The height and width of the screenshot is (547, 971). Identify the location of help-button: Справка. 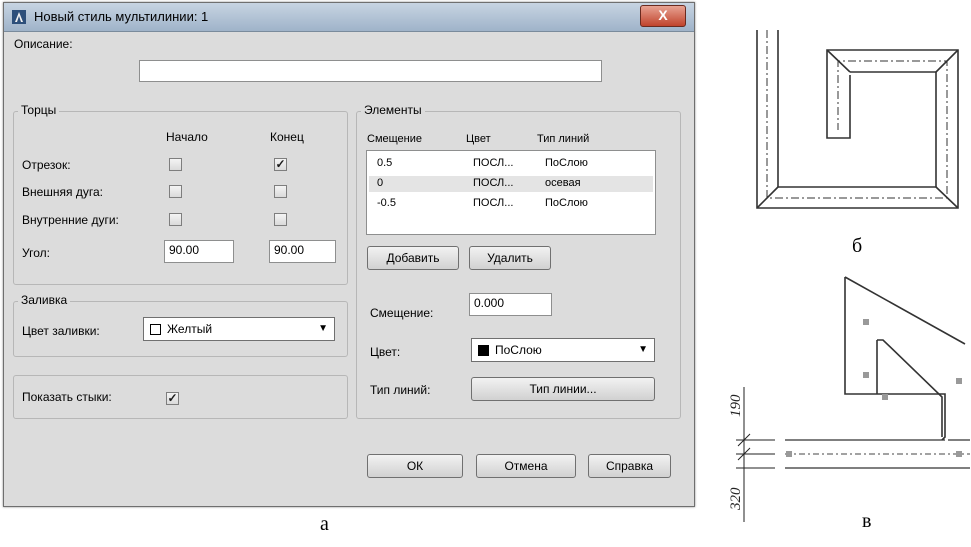
(629, 466).